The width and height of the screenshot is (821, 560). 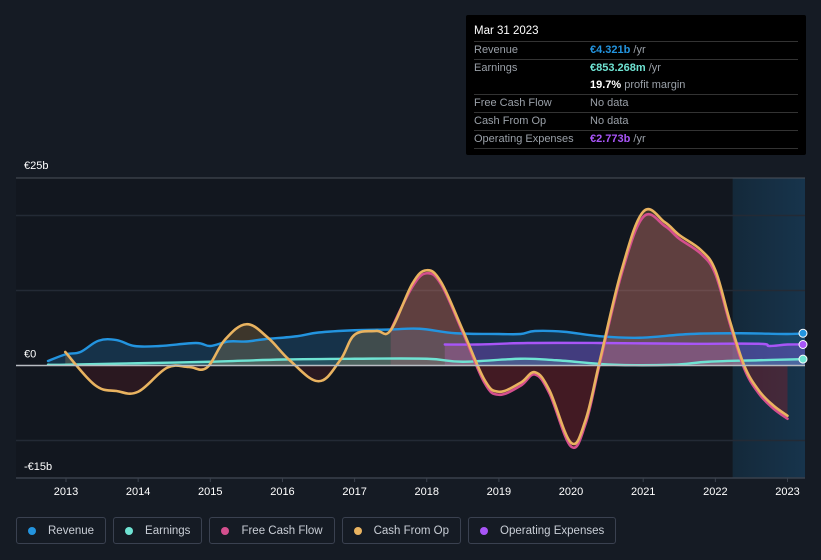 I want to click on tooltip-value: 19.7% profit margin, so click(x=638, y=85).